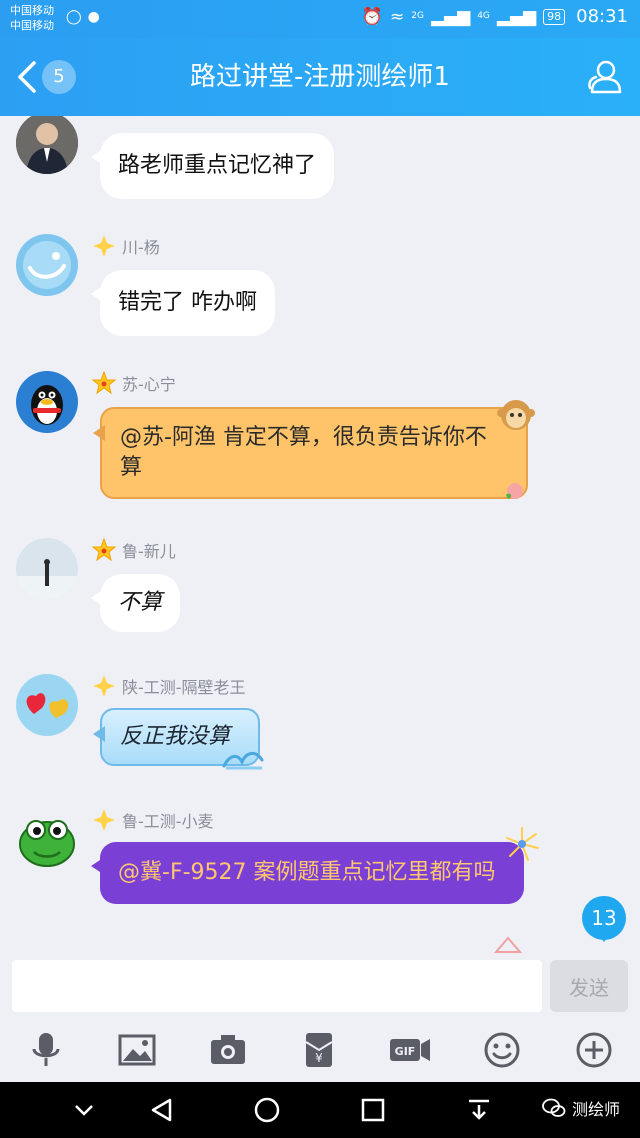 This screenshot has height=1138, width=640. I want to click on monkey-sticker-icon, so click(516, 415).